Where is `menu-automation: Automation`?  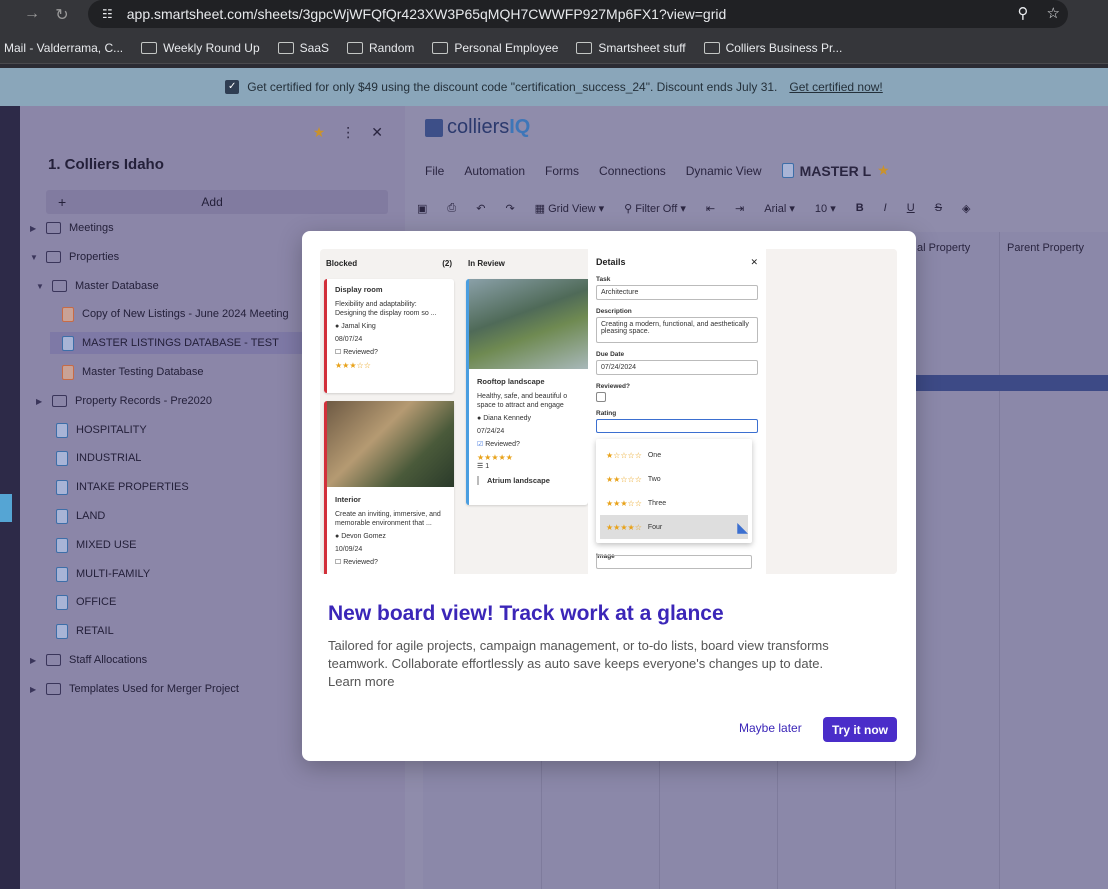
menu-automation: Automation is located at coordinates (494, 171).